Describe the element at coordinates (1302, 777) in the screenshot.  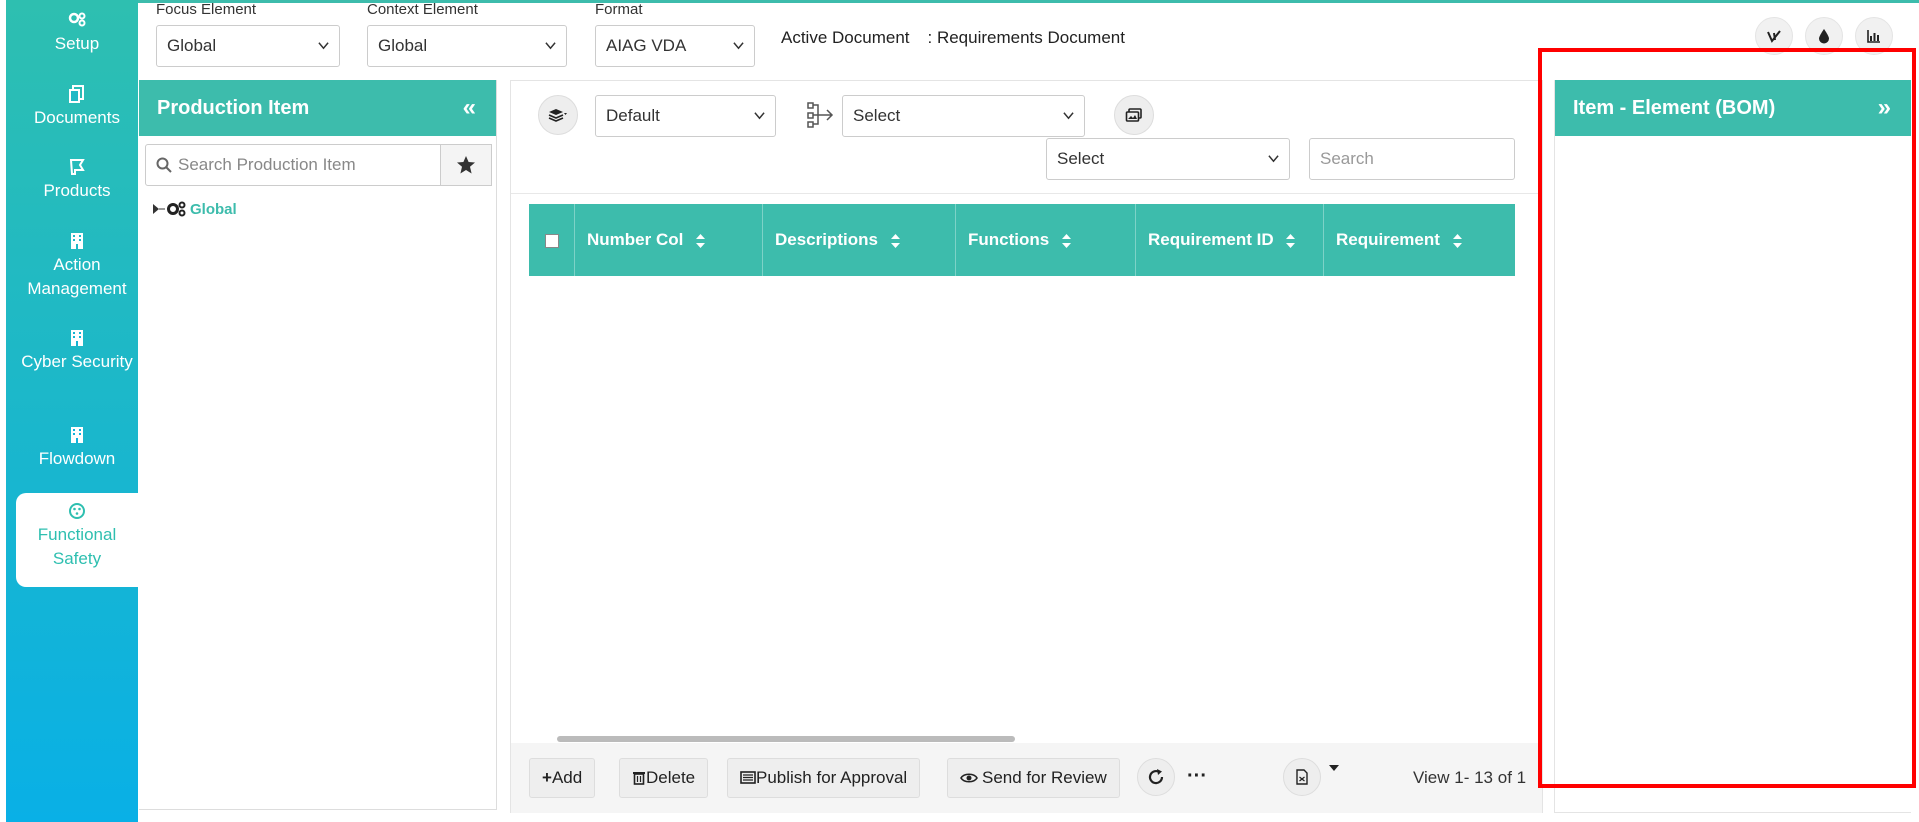
I see `export-button` at that location.